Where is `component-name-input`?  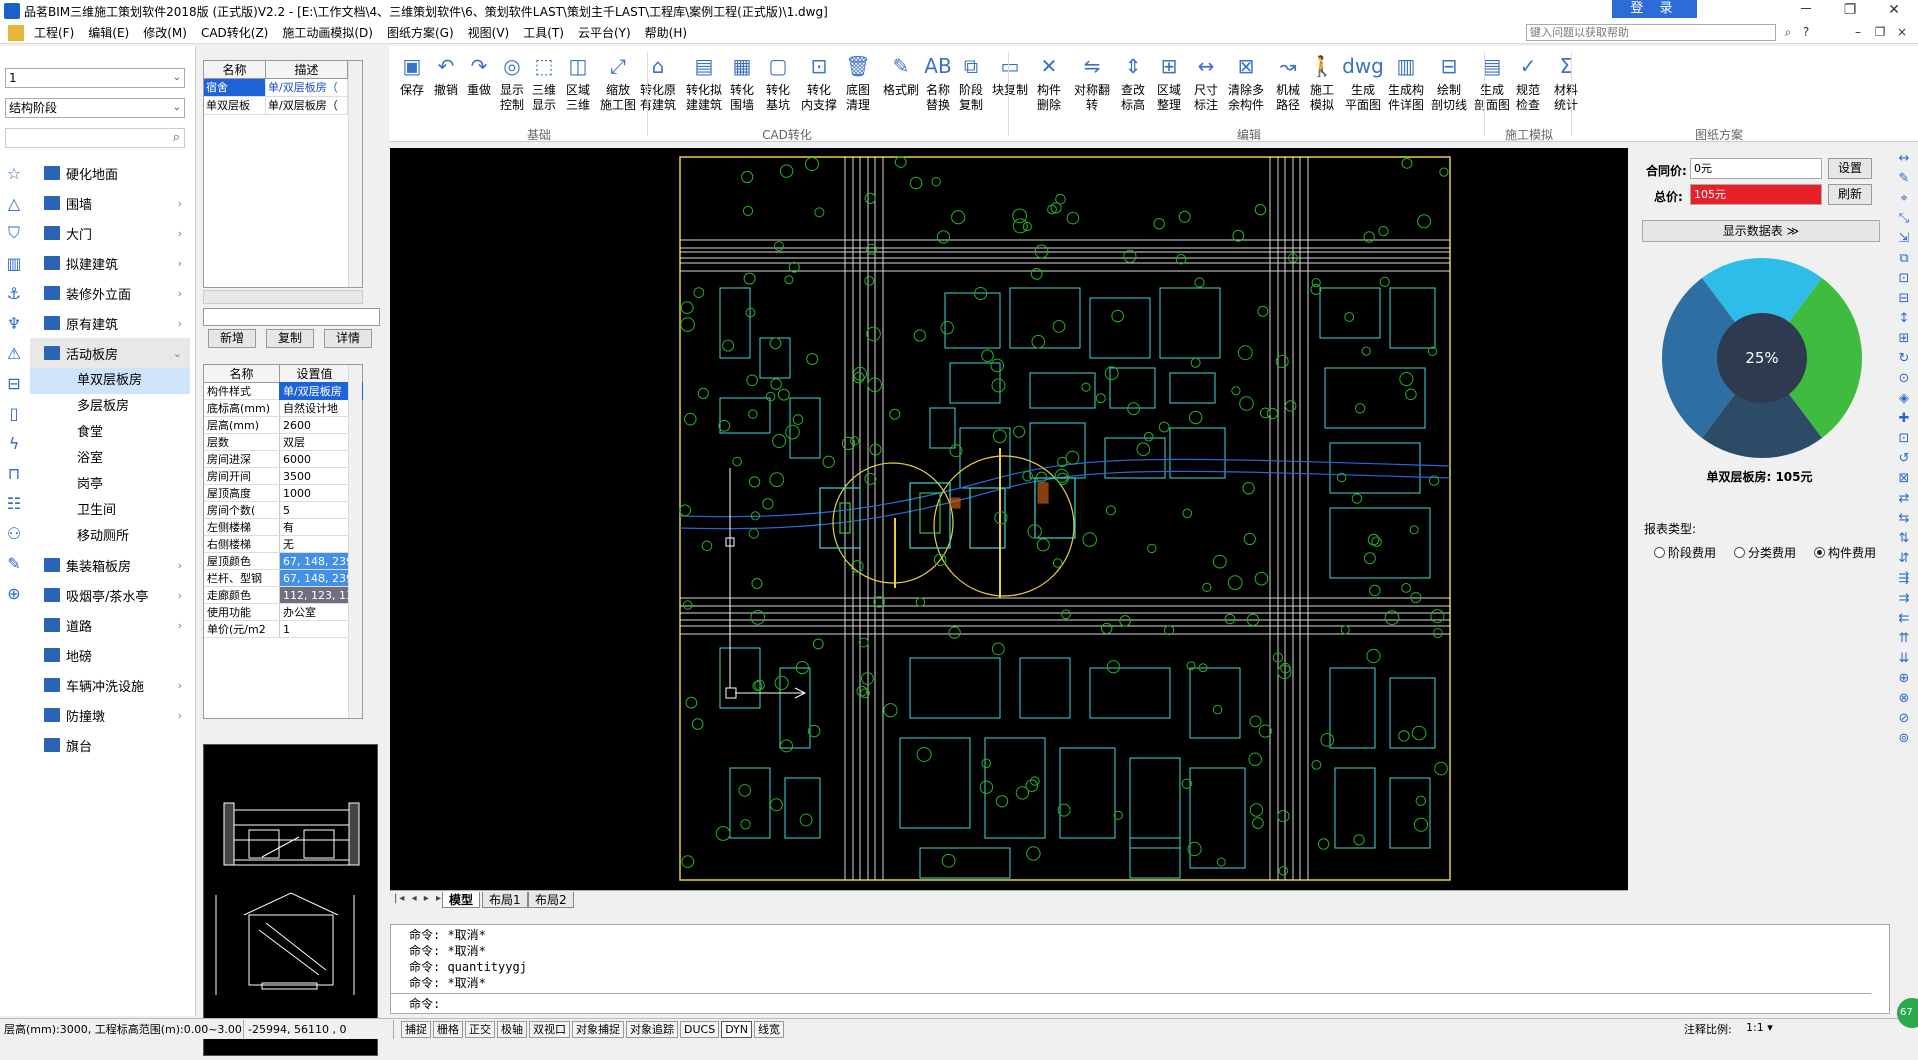
component-name-input is located at coordinates (291, 317).